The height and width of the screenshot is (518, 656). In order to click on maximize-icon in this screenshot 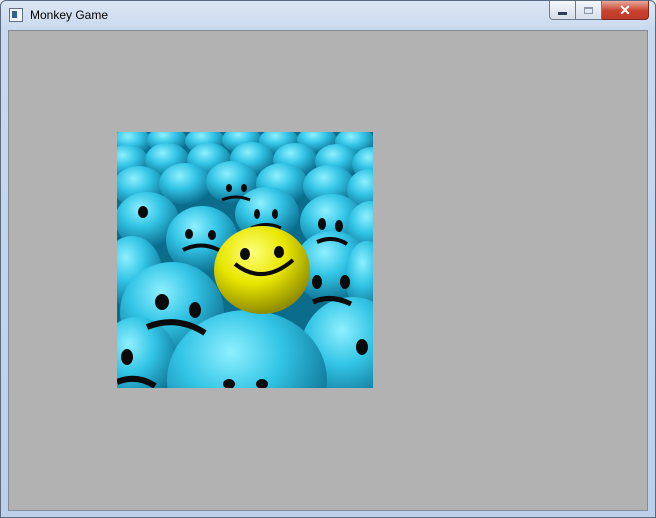, I will do `click(588, 10)`.